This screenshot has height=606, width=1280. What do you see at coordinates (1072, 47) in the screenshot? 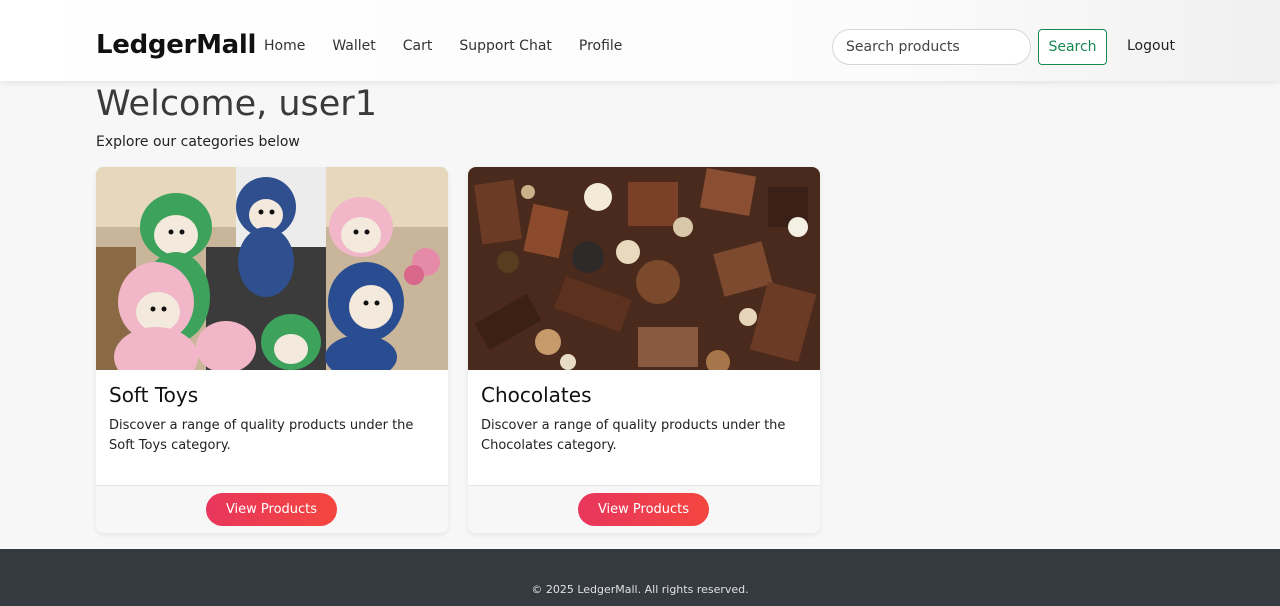
I see `search-button: Search` at bounding box center [1072, 47].